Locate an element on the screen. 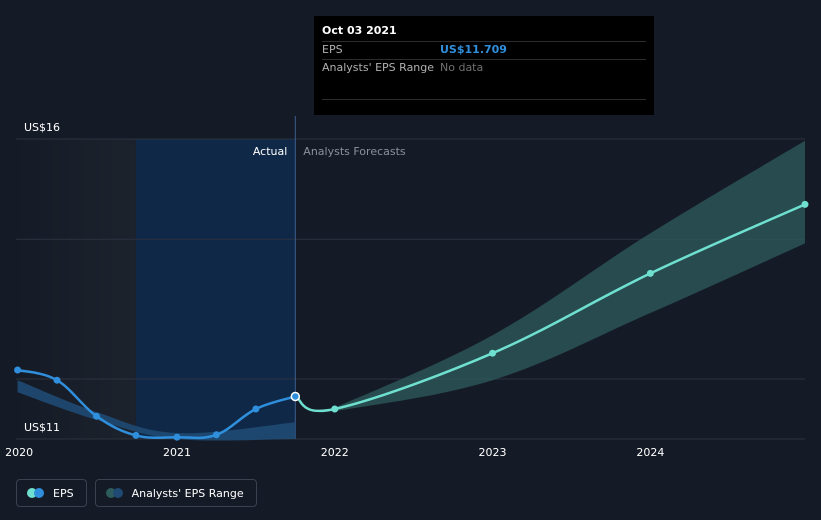 This screenshot has height=520, width=821. actual-period-highlight is located at coordinates (215, 289).